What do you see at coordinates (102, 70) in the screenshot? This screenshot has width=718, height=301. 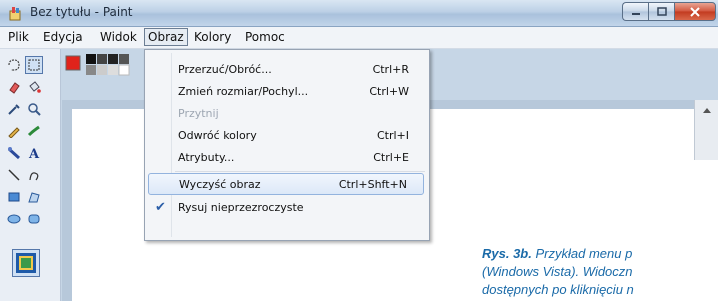 I see `color-swatch-lightgray` at bounding box center [102, 70].